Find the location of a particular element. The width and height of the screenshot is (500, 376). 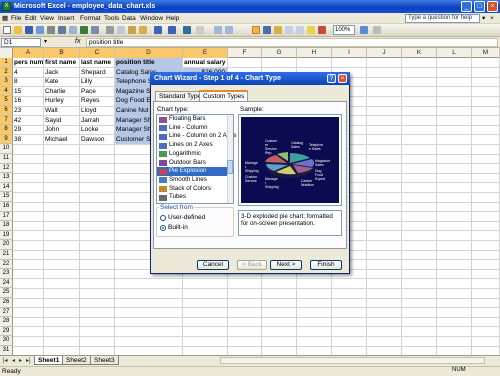

print-icon is located at coordinates (62, 30).